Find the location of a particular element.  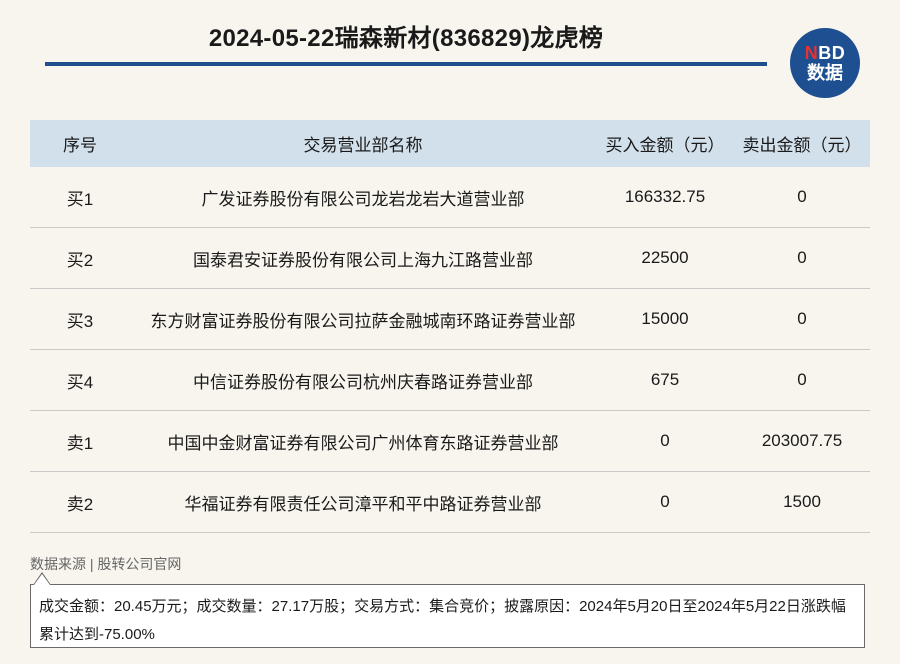

table-row: 卖1 中国中金财富证券有限公司广州体育东路证券营业部 0 203007.75 is located at coordinates (450, 441).